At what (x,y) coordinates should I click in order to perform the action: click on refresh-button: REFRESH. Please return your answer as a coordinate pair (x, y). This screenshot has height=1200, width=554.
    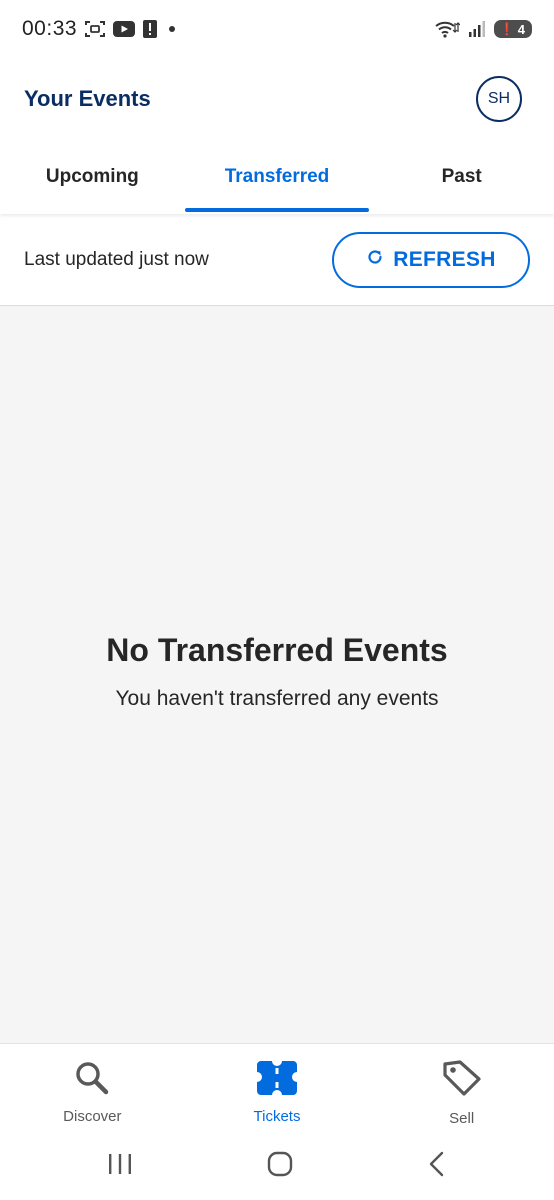
    Looking at the image, I should click on (431, 259).